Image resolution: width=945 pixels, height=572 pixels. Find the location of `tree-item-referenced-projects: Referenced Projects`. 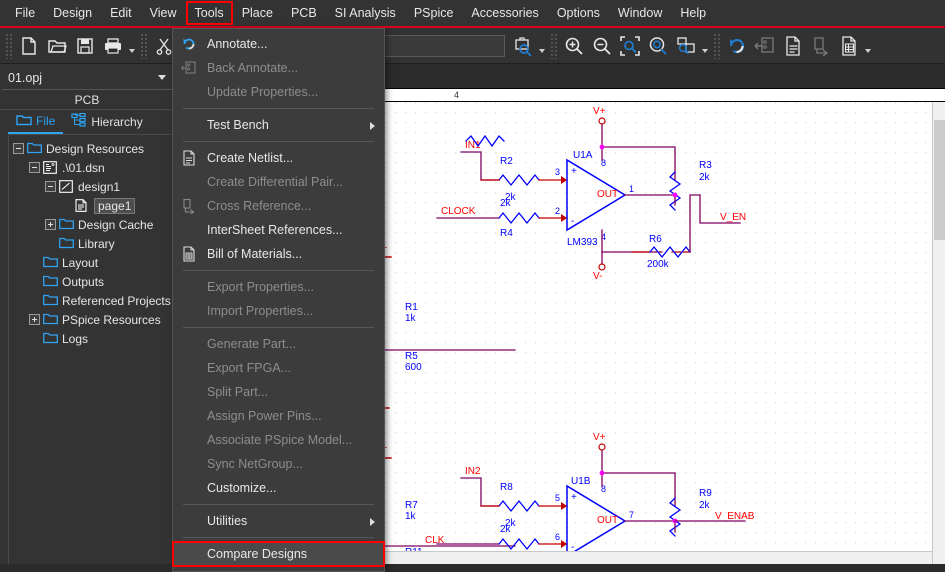

tree-item-referenced-projects: Referenced Projects is located at coordinates (93, 300).